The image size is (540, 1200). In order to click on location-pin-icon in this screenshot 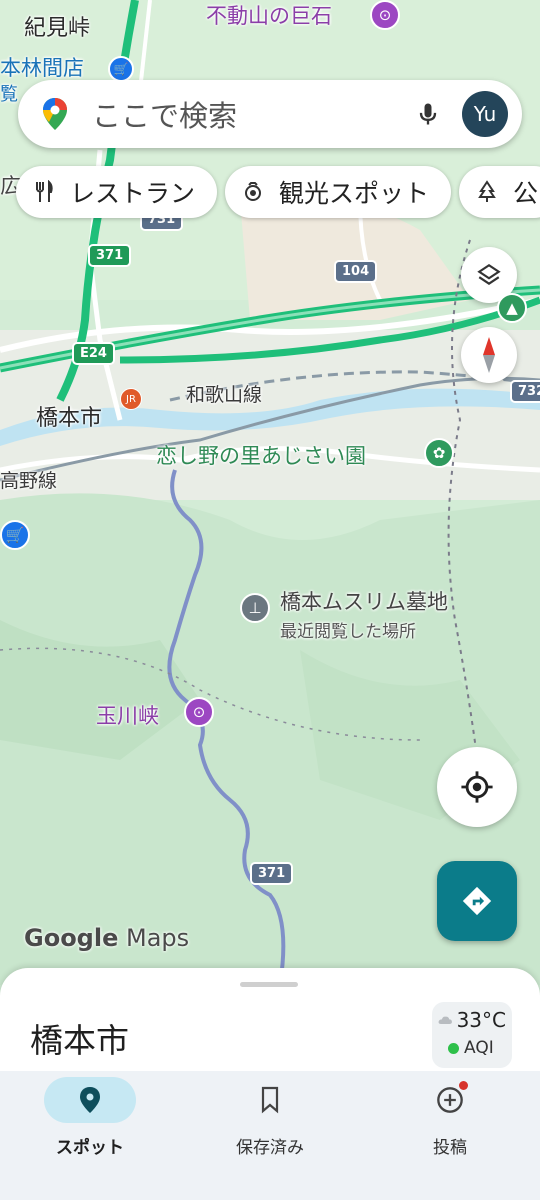, I will do `click(90, 1100)`.